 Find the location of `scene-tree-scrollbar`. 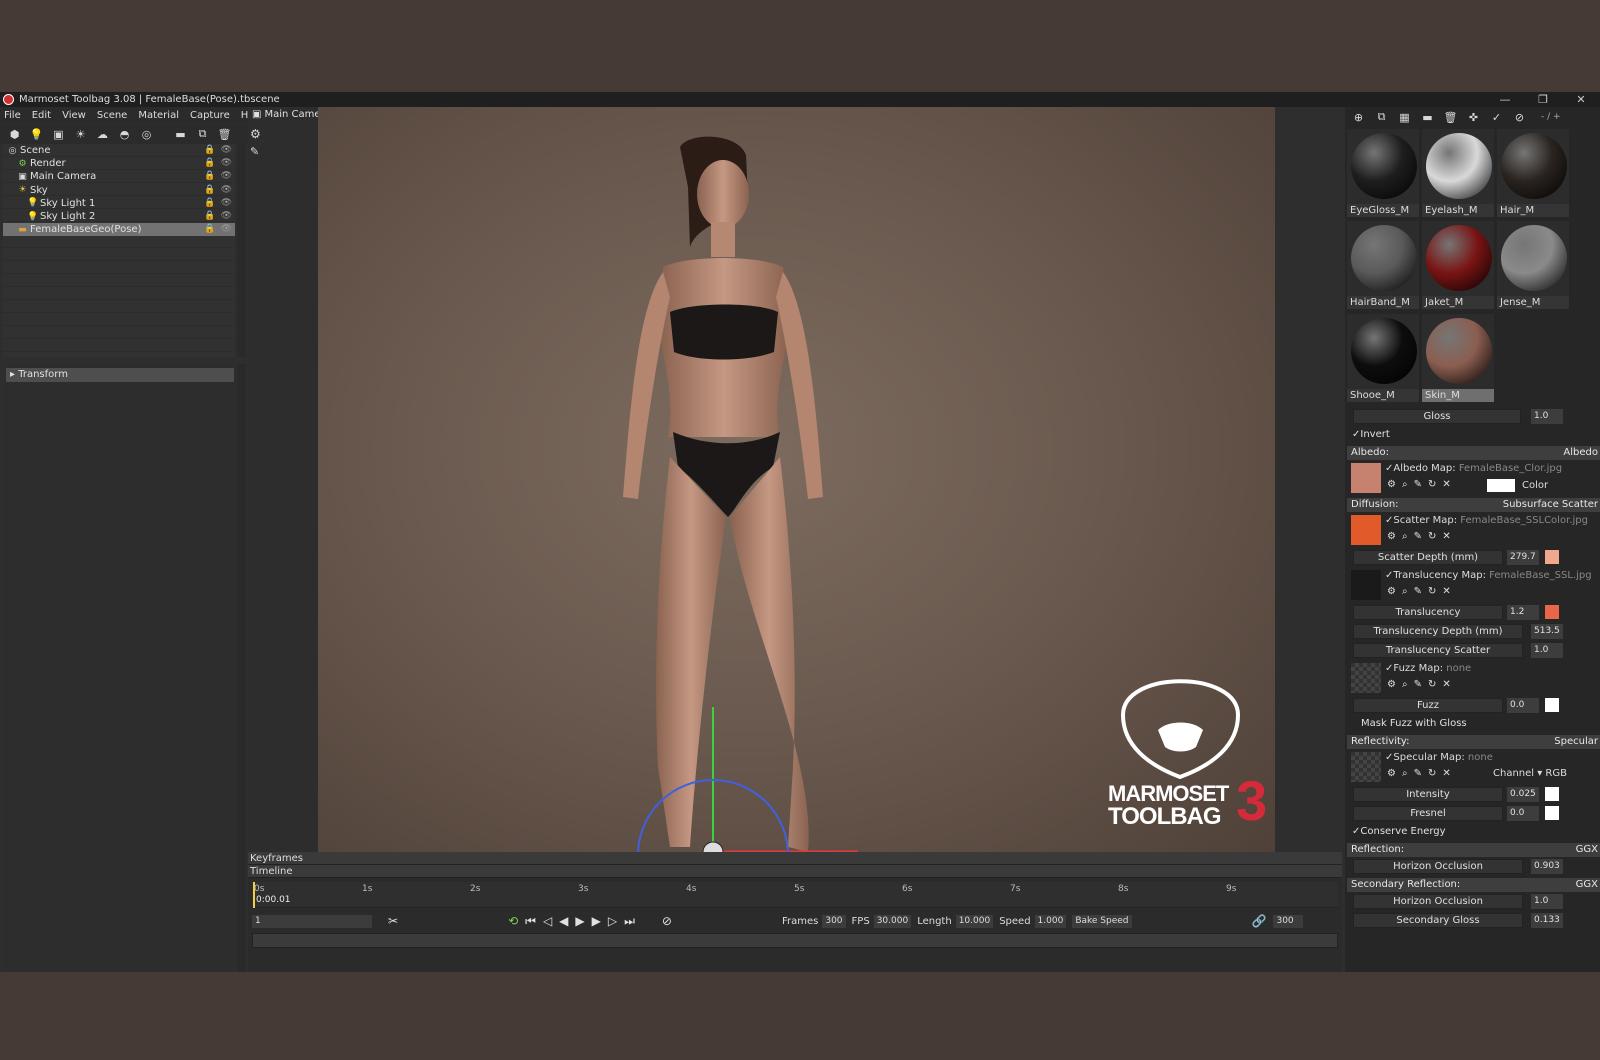

scene-tree-scrollbar is located at coordinates (241, 250).